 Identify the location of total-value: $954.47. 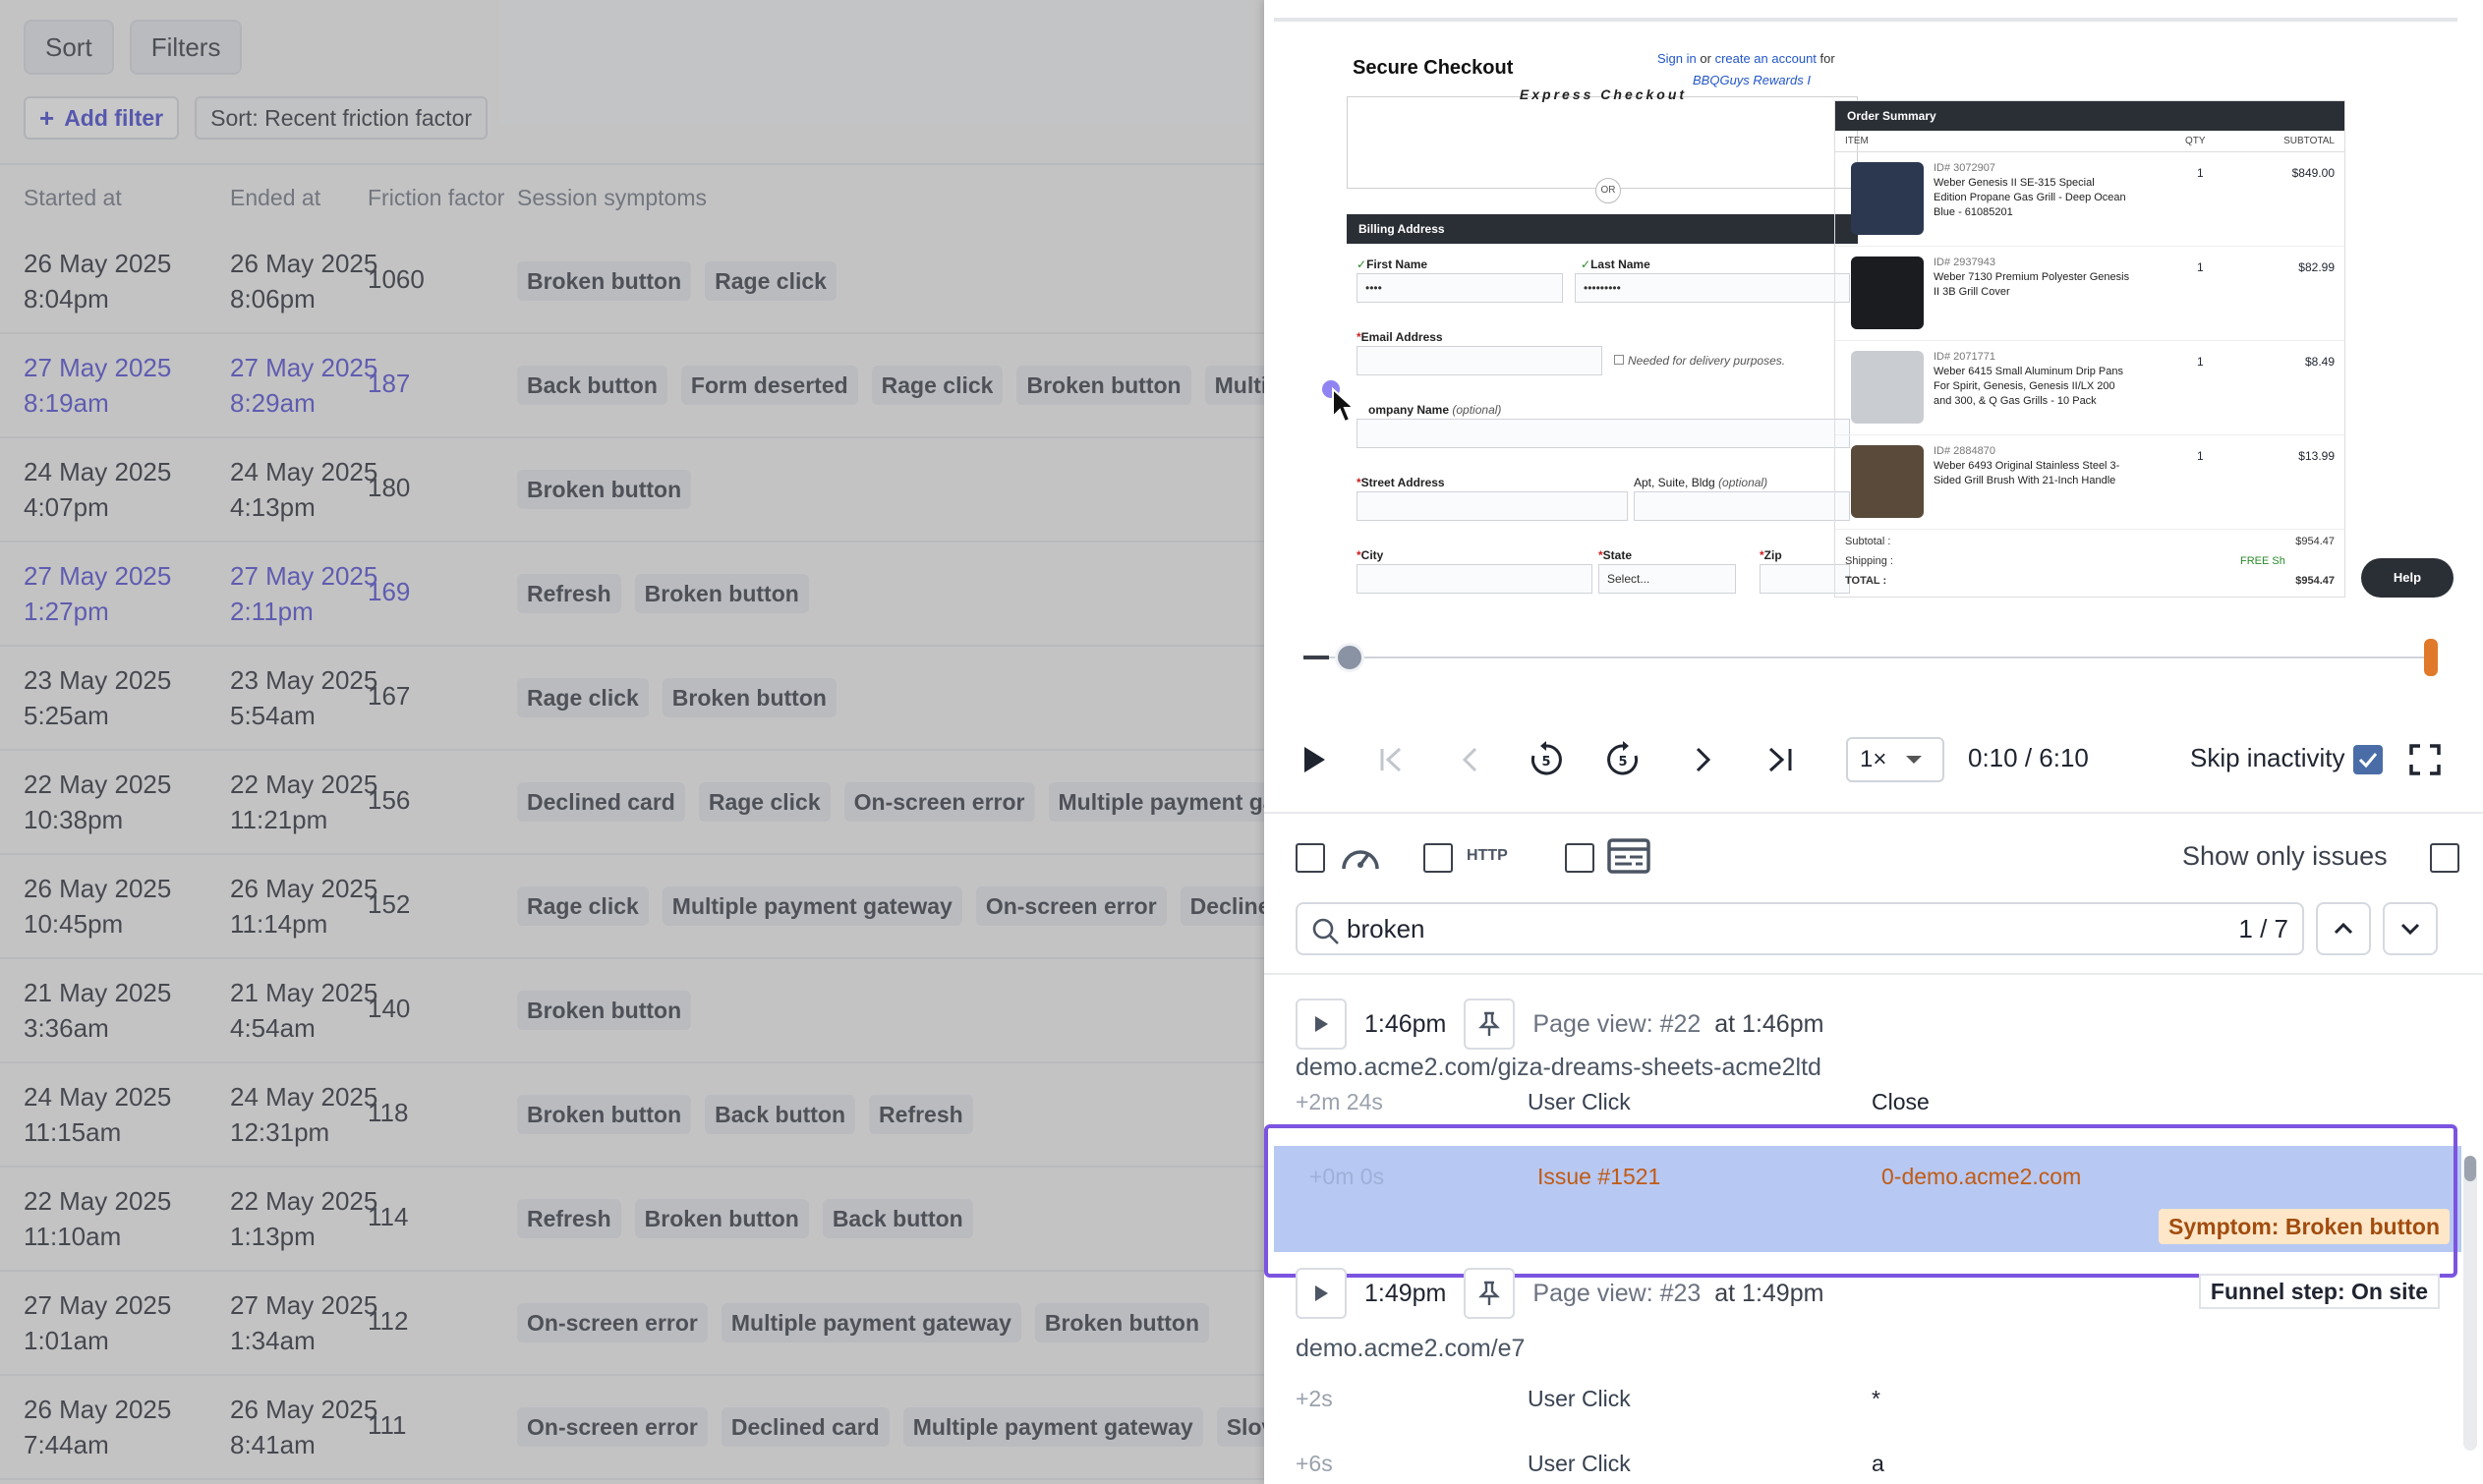
(2315, 581).